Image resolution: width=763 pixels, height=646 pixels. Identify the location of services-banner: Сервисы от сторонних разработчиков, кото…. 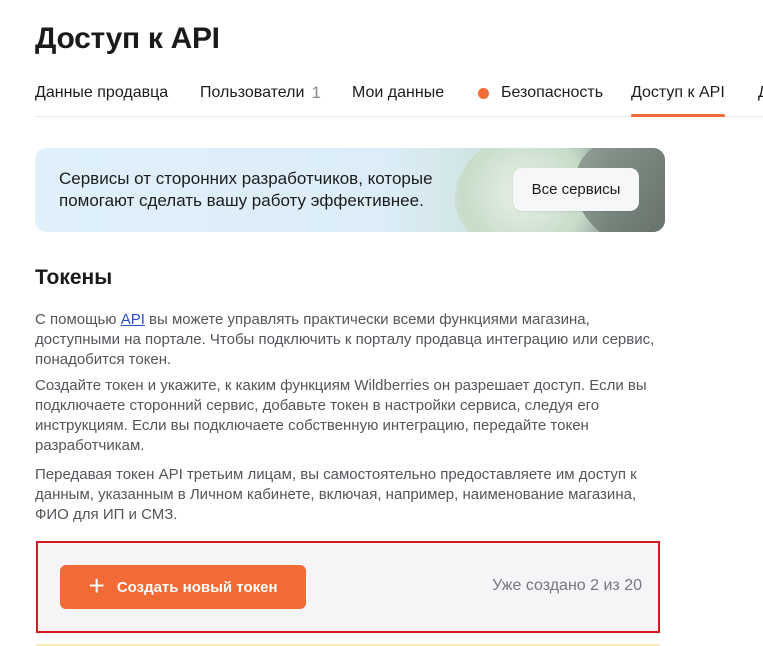
(350, 190).